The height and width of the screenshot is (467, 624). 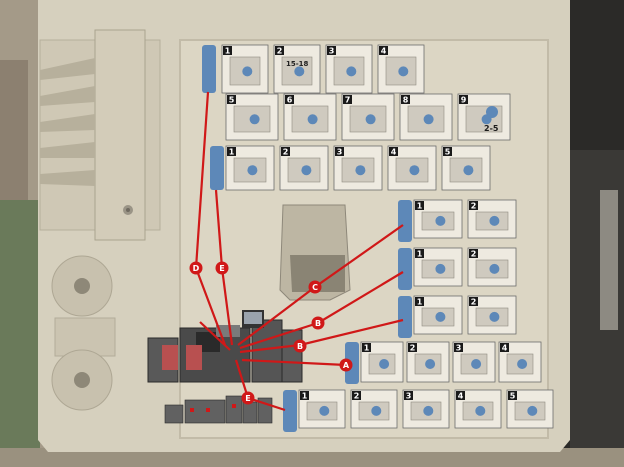 I want to click on step-row-bottom: 1 2 3 4 5, so click(x=426, y=409).